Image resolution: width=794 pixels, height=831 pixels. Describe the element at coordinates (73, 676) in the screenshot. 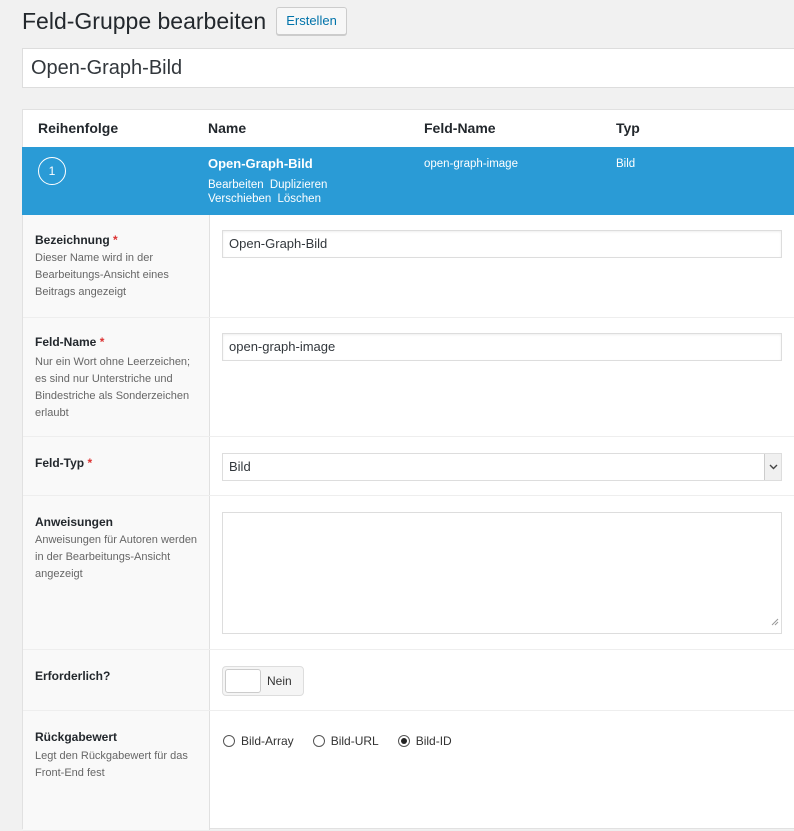

I see `setting-required-title: Erforderlich?` at that location.